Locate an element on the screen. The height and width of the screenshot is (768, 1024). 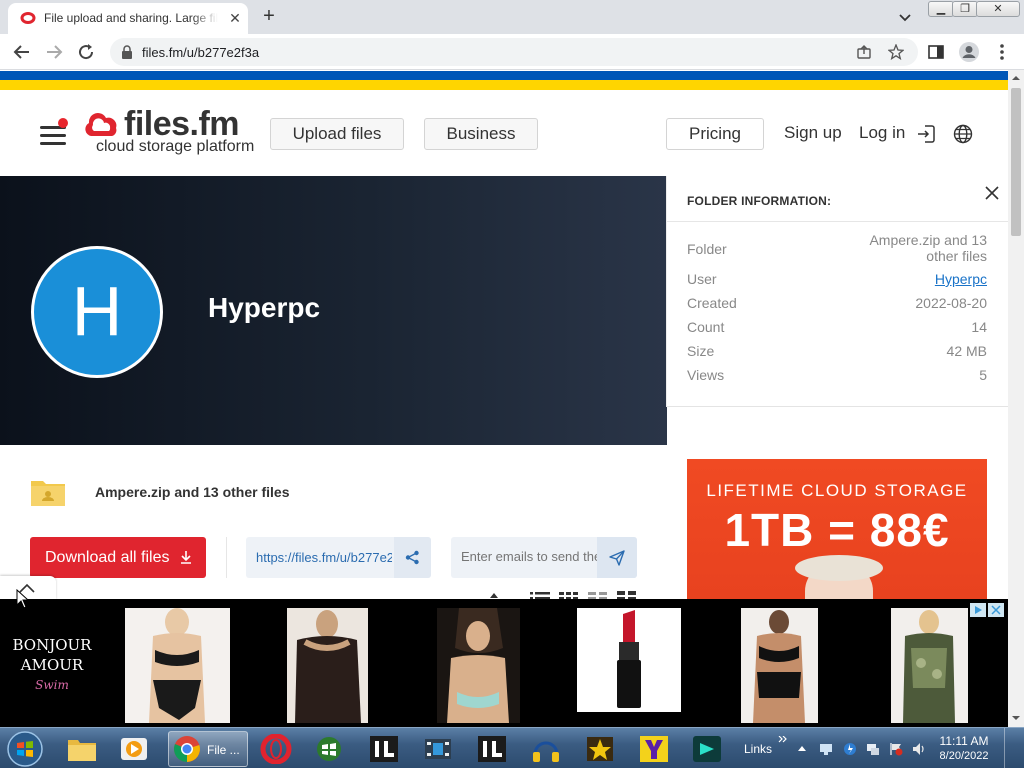
volume-tray-icon is located at coordinates (919, 749).